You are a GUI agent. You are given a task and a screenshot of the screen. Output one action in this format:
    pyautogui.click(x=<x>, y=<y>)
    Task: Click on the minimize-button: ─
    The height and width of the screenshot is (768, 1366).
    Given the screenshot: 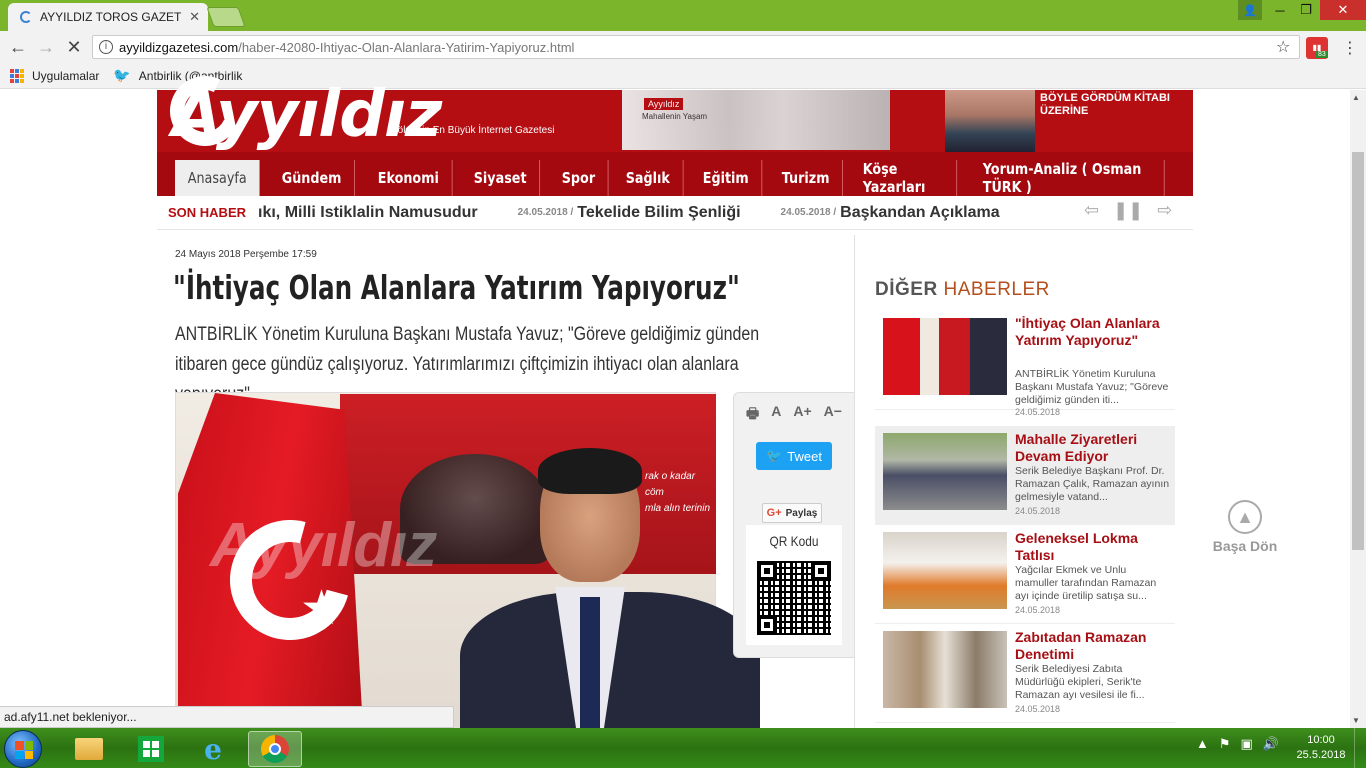 What is the action you would take?
    pyautogui.click(x=1280, y=10)
    